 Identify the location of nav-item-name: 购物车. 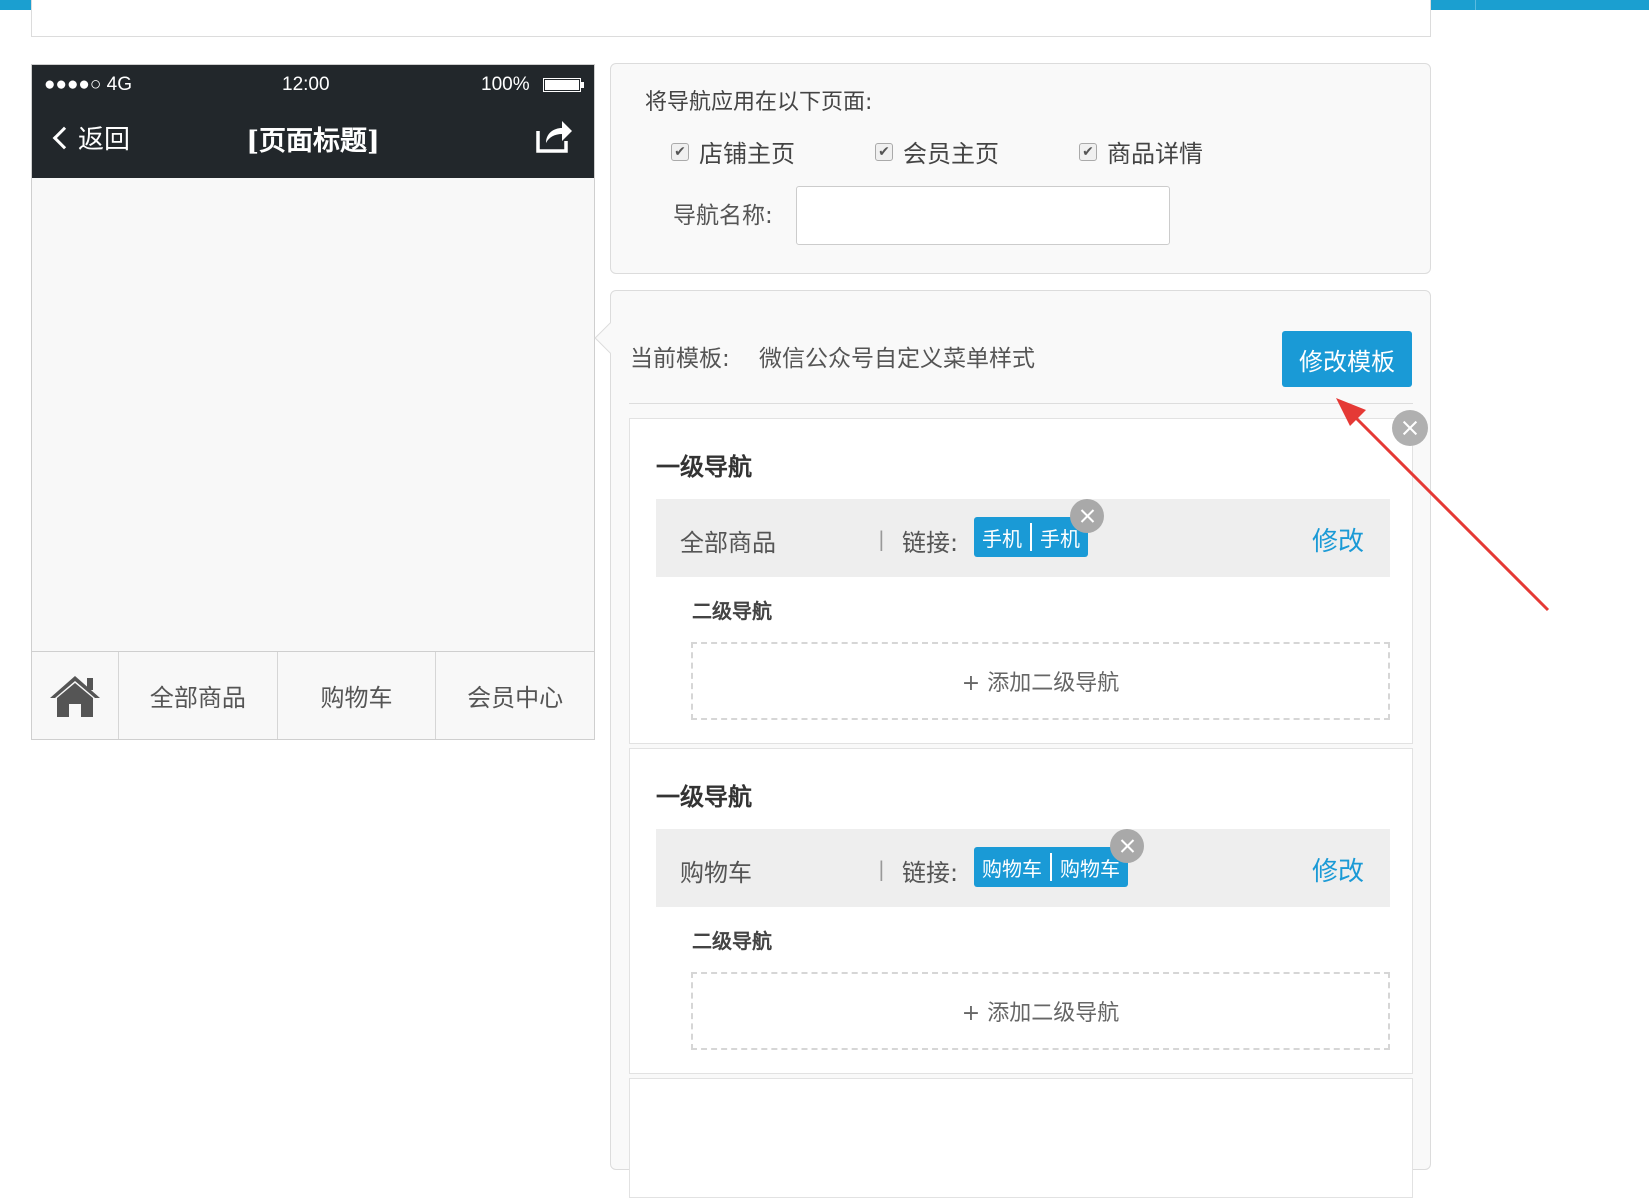
(716, 873).